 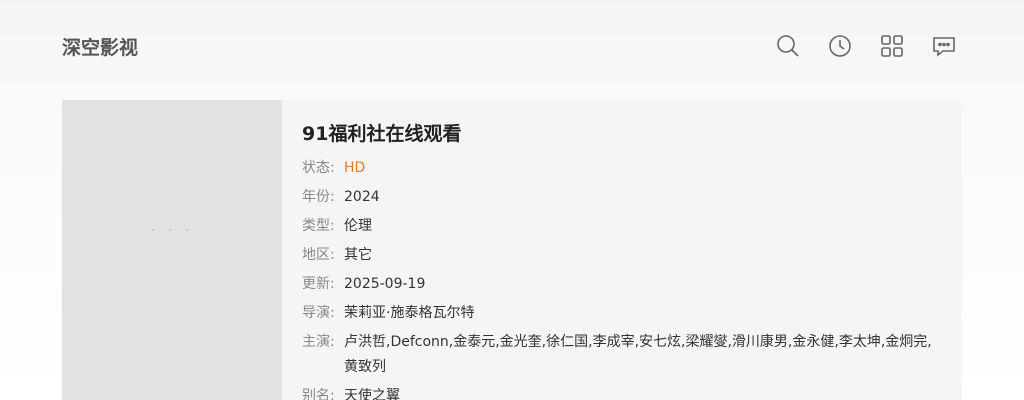 What do you see at coordinates (643, 255) in the screenshot?
I see `region-value: 其它` at bounding box center [643, 255].